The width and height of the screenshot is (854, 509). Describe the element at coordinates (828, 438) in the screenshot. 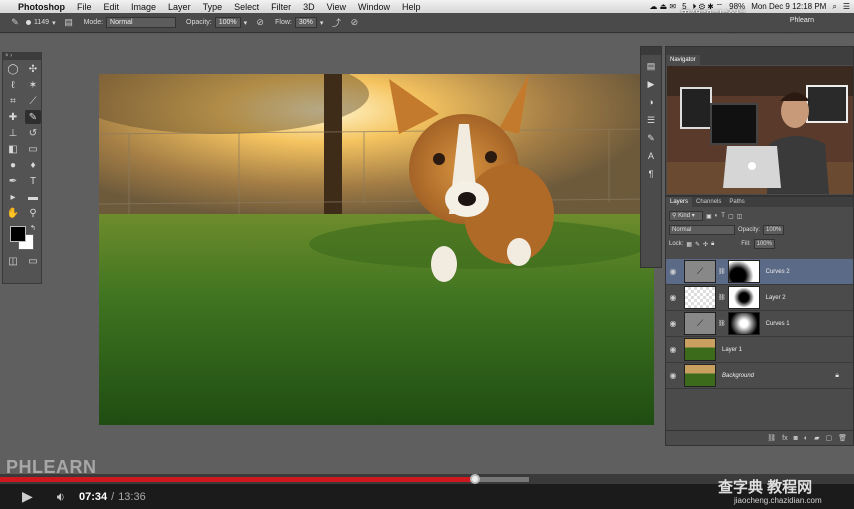

I see `new-layer-icon: ▢` at that location.